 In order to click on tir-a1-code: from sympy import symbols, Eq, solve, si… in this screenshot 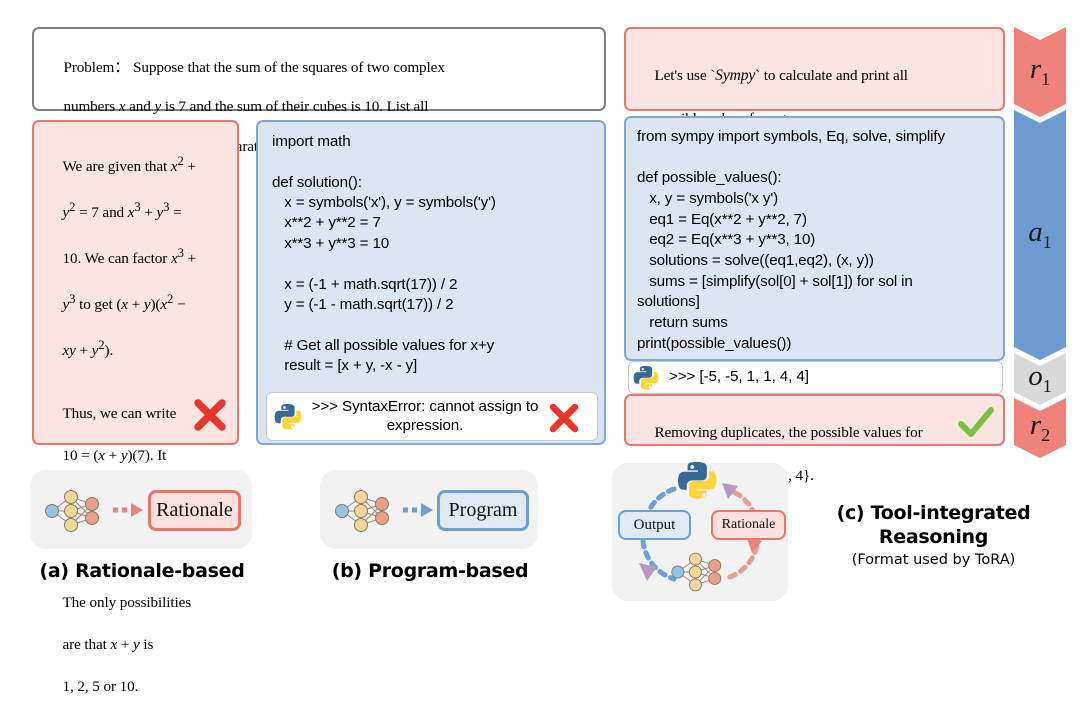, I will do `click(791, 240)`.